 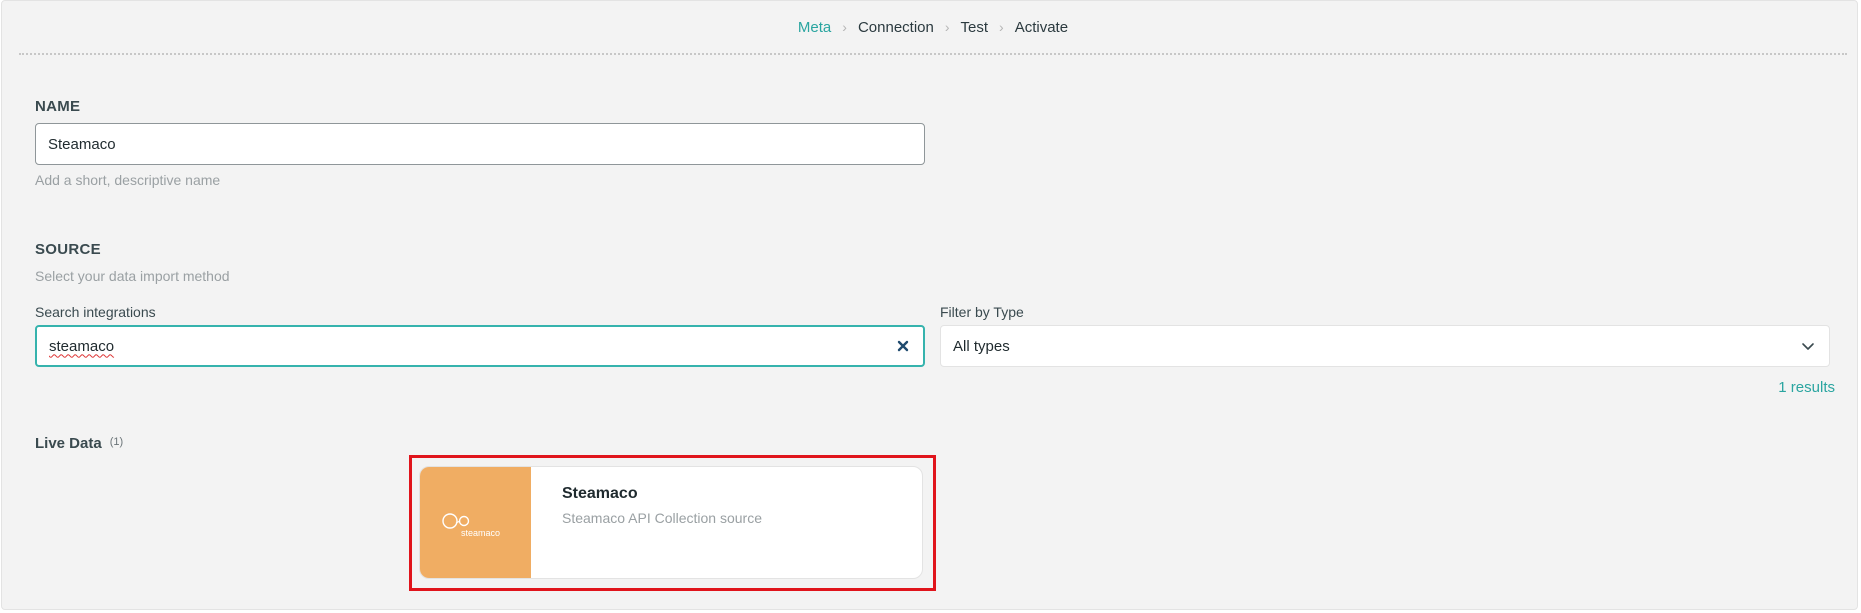 I want to click on step-test: Test, so click(x=975, y=27).